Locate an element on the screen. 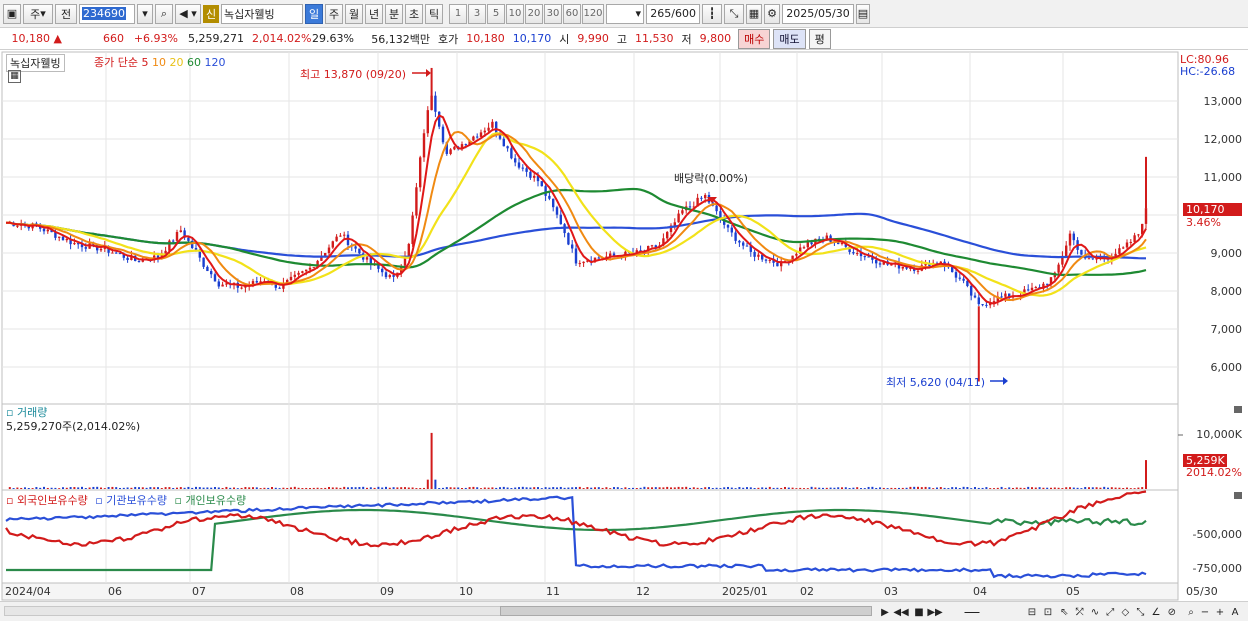  stop-icon: ■ is located at coordinates (919, 612).